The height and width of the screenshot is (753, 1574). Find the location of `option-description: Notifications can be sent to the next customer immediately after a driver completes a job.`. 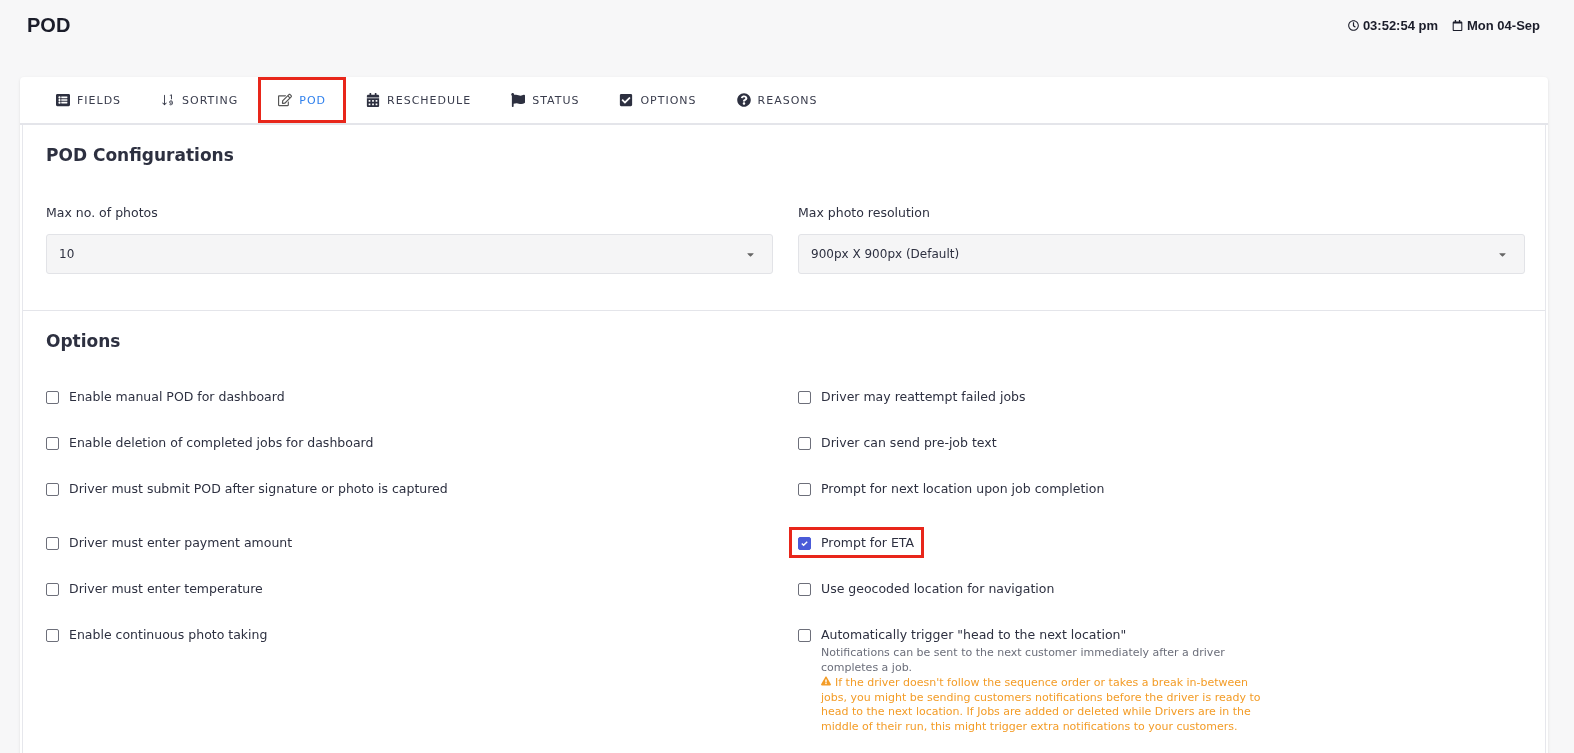

option-description: Notifications can be sent to the next customer immediately after a driver completes a job. is located at coordinates (1023, 661).